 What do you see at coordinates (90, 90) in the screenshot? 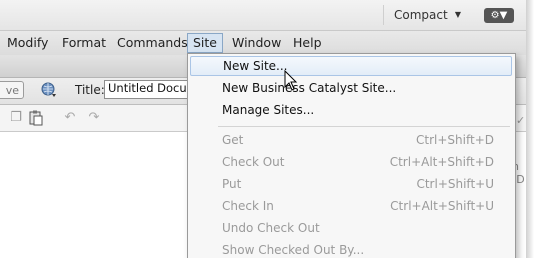
I see `title-label: Title:` at bounding box center [90, 90].